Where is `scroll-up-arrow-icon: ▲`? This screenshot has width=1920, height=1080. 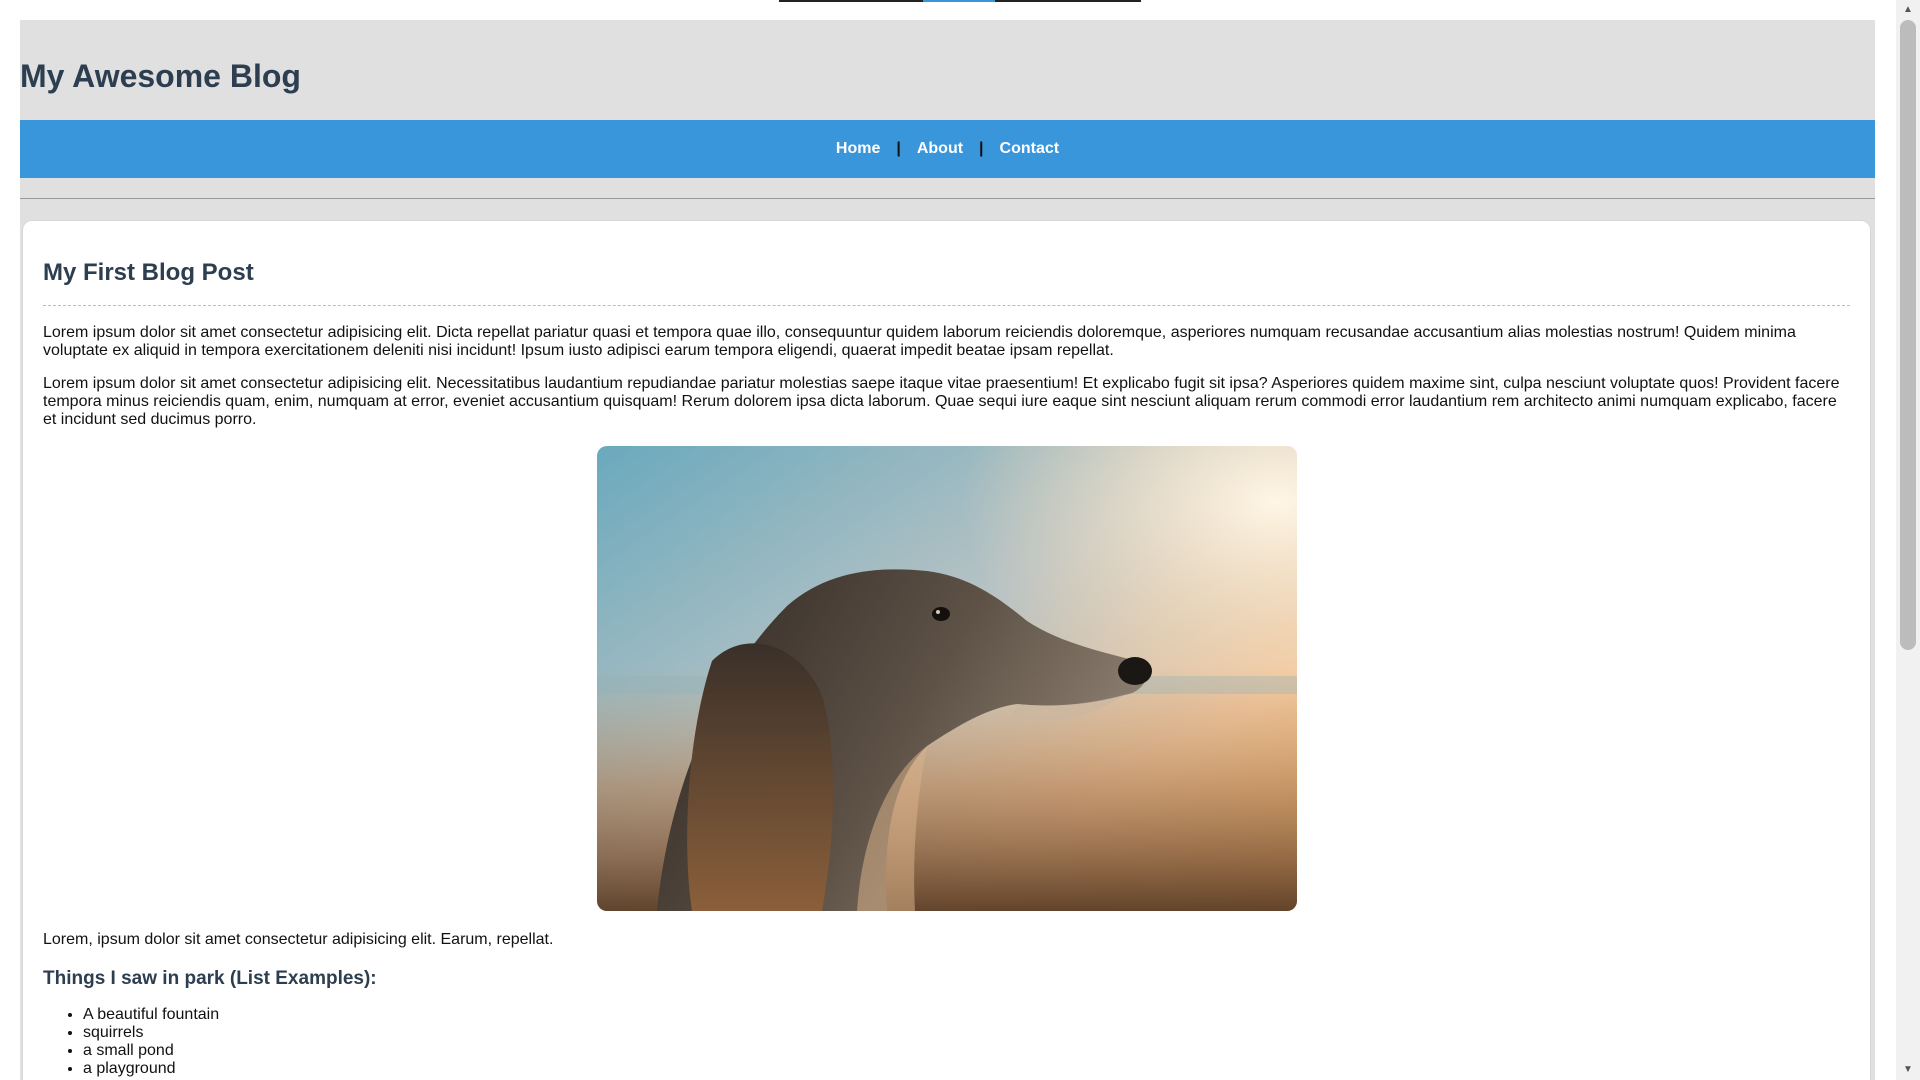
scroll-up-arrow-icon: ▲ is located at coordinates (1908, 10).